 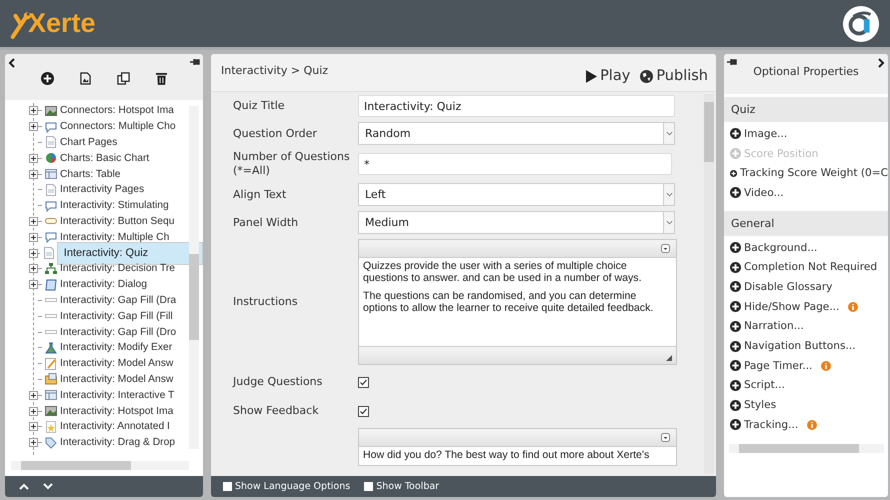 What do you see at coordinates (292, 486) in the screenshot?
I see `checkbox-label: Show Language Options` at bounding box center [292, 486].